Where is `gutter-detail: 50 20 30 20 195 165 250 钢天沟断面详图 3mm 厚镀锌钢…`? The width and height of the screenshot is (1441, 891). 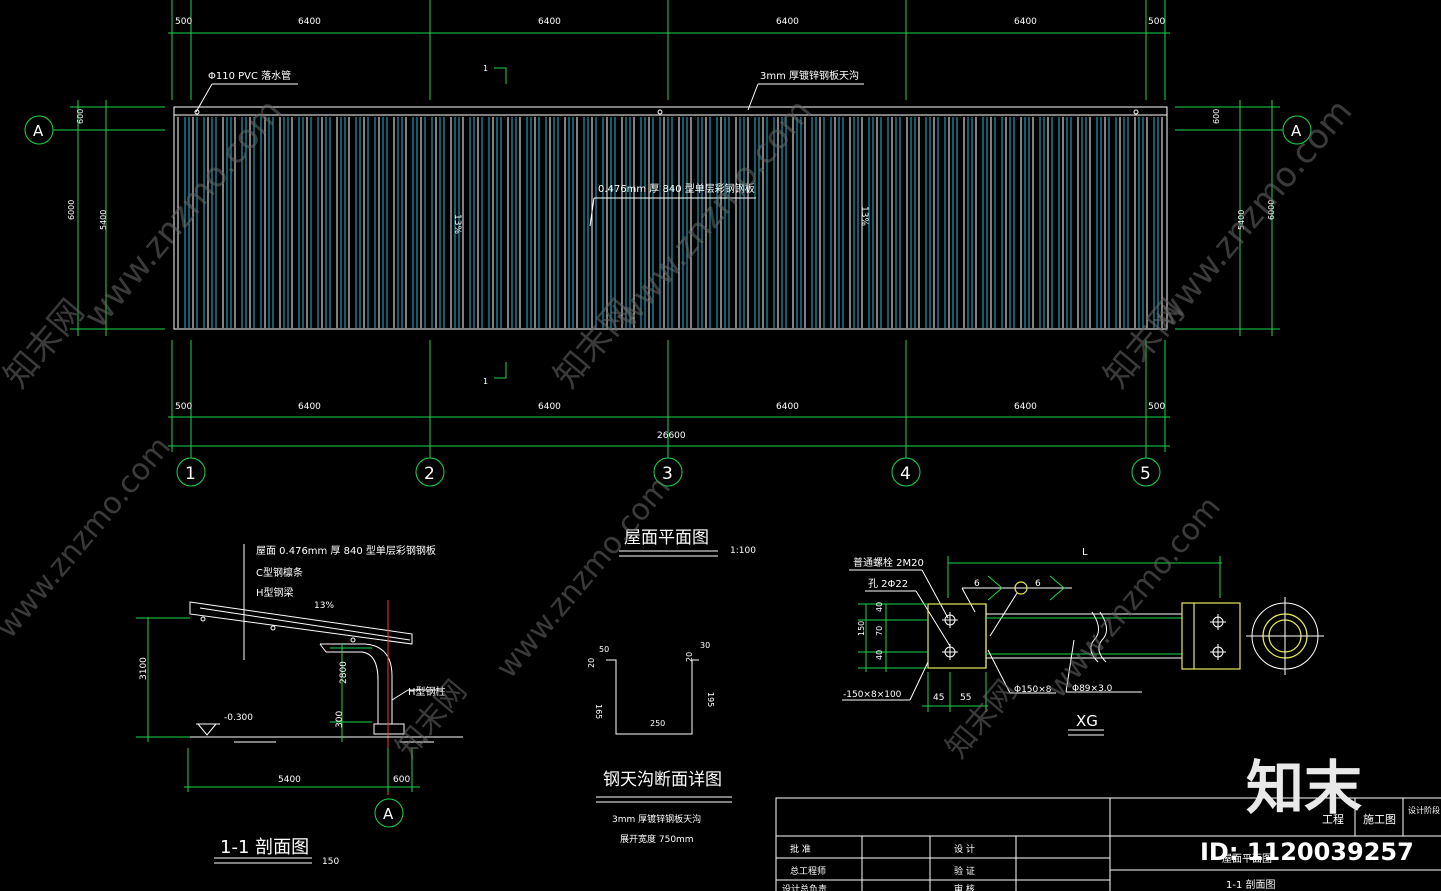
gutter-detail: 50 20 30 20 195 165 250 钢天沟断面详图 3mm 厚镀锌钢… is located at coordinates (659, 743).